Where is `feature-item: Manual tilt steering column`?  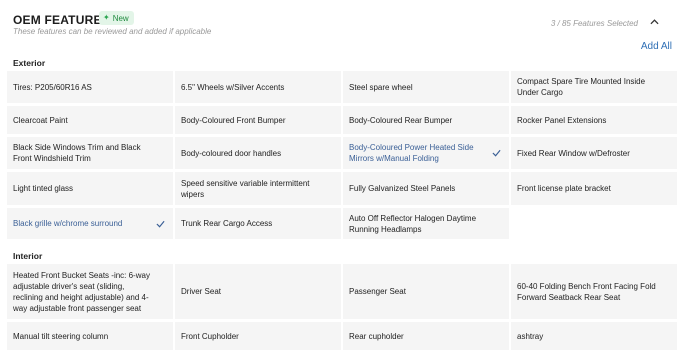 feature-item: Manual tilt steering column is located at coordinates (90, 336).